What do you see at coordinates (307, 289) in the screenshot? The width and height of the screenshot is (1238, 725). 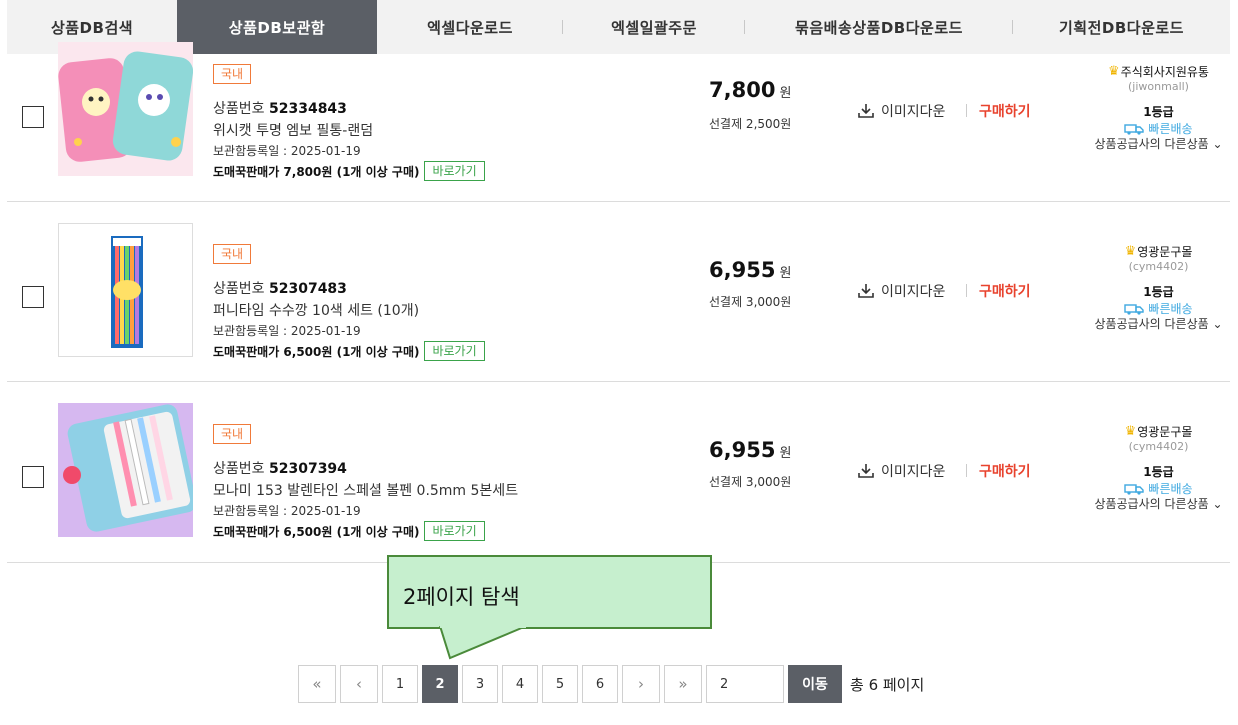 I see `product-number-value: 52307483` at bounding box center [307, 289].